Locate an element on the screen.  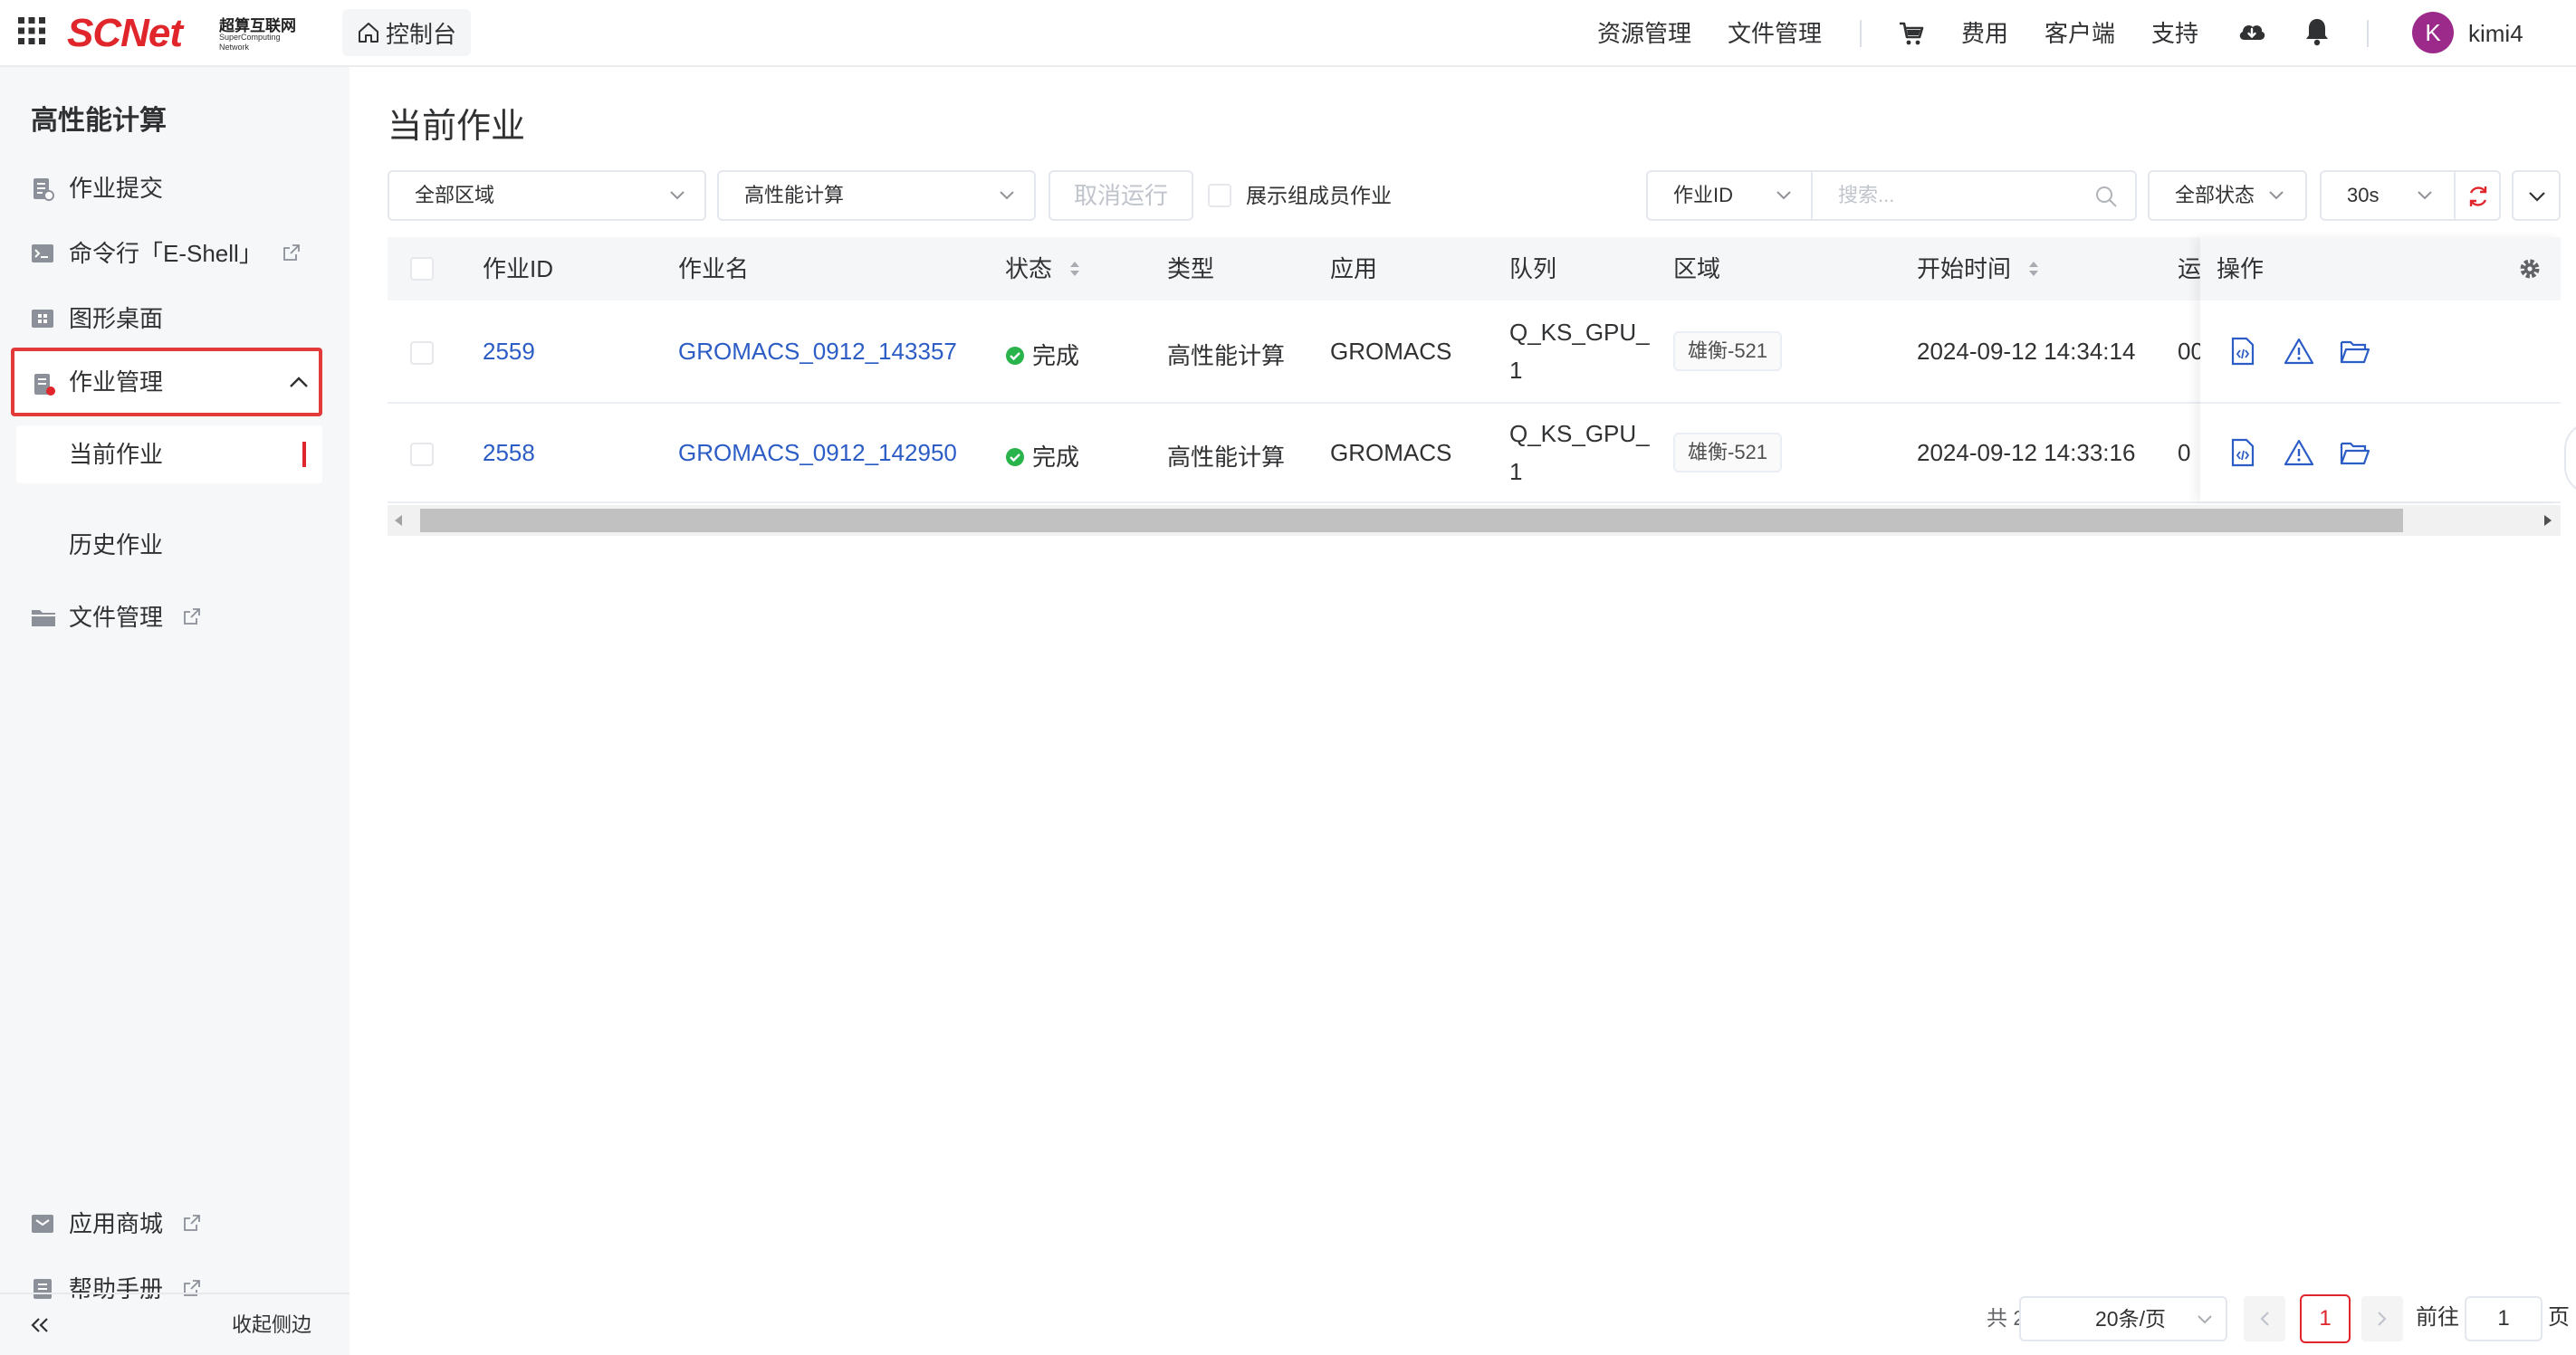
sidebar-item-label: 作业提交 is located at coordinates (116, 188).